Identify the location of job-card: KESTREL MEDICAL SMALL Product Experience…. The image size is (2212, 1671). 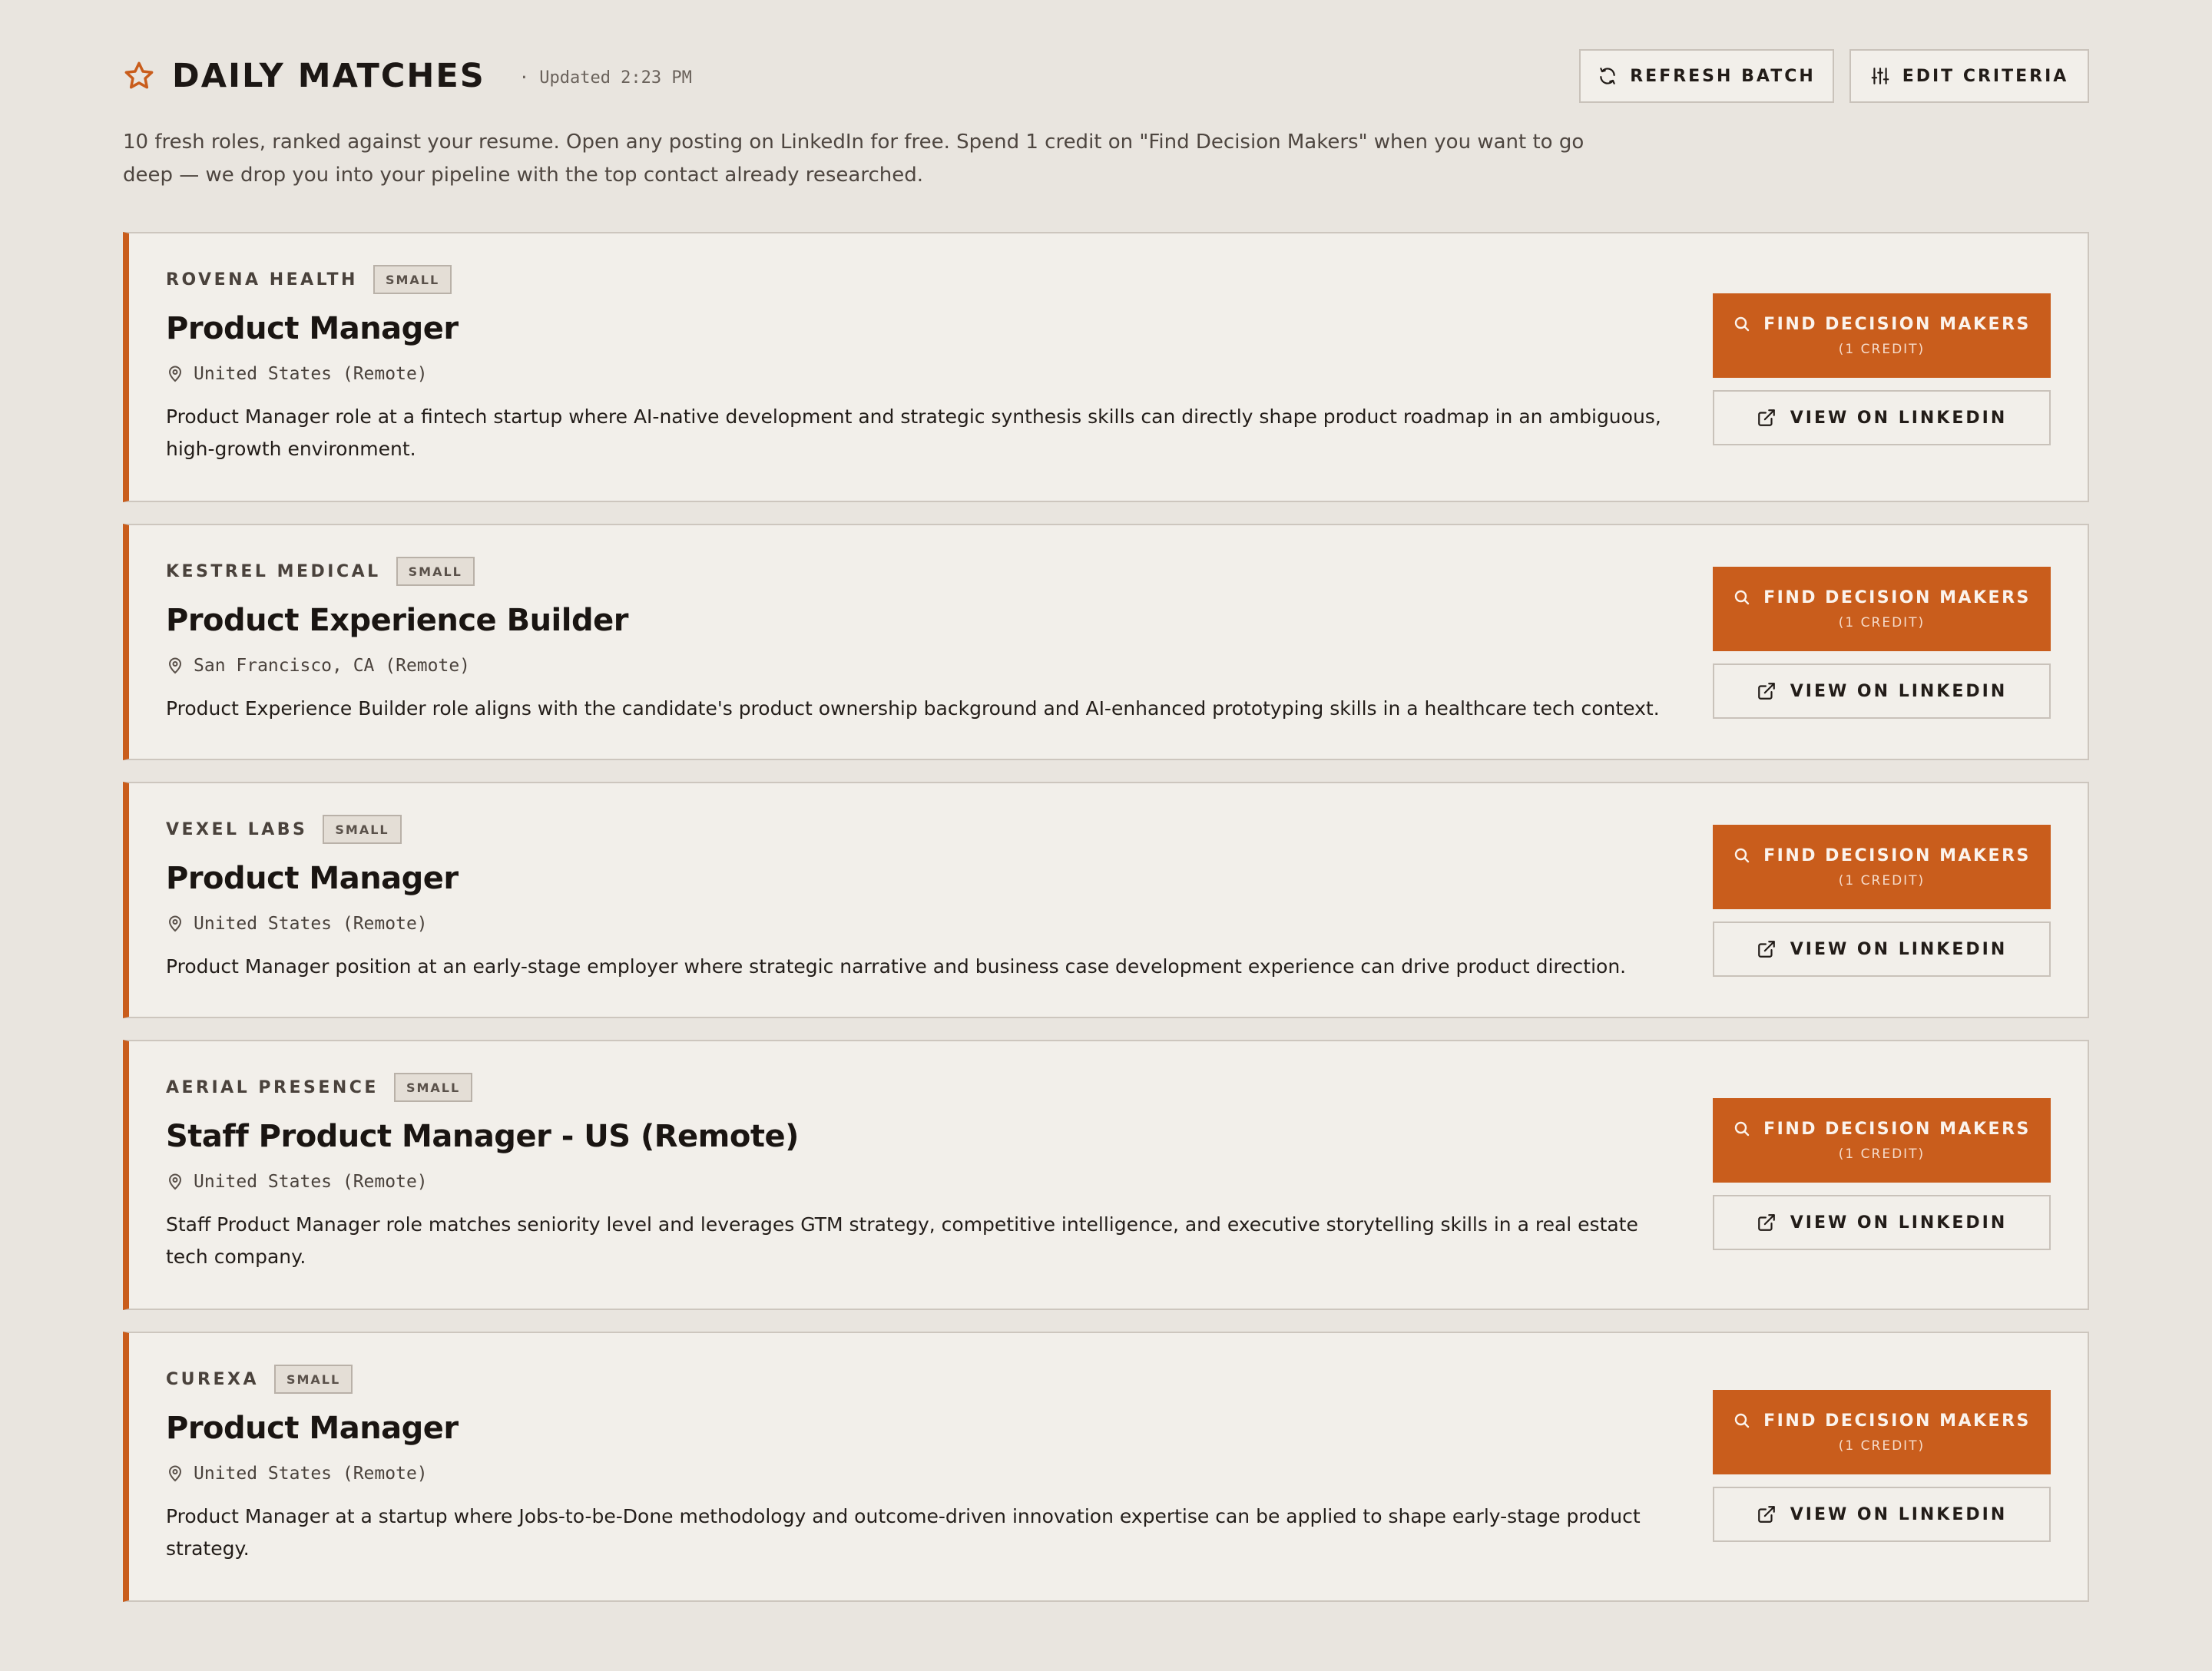
(1106, 642).